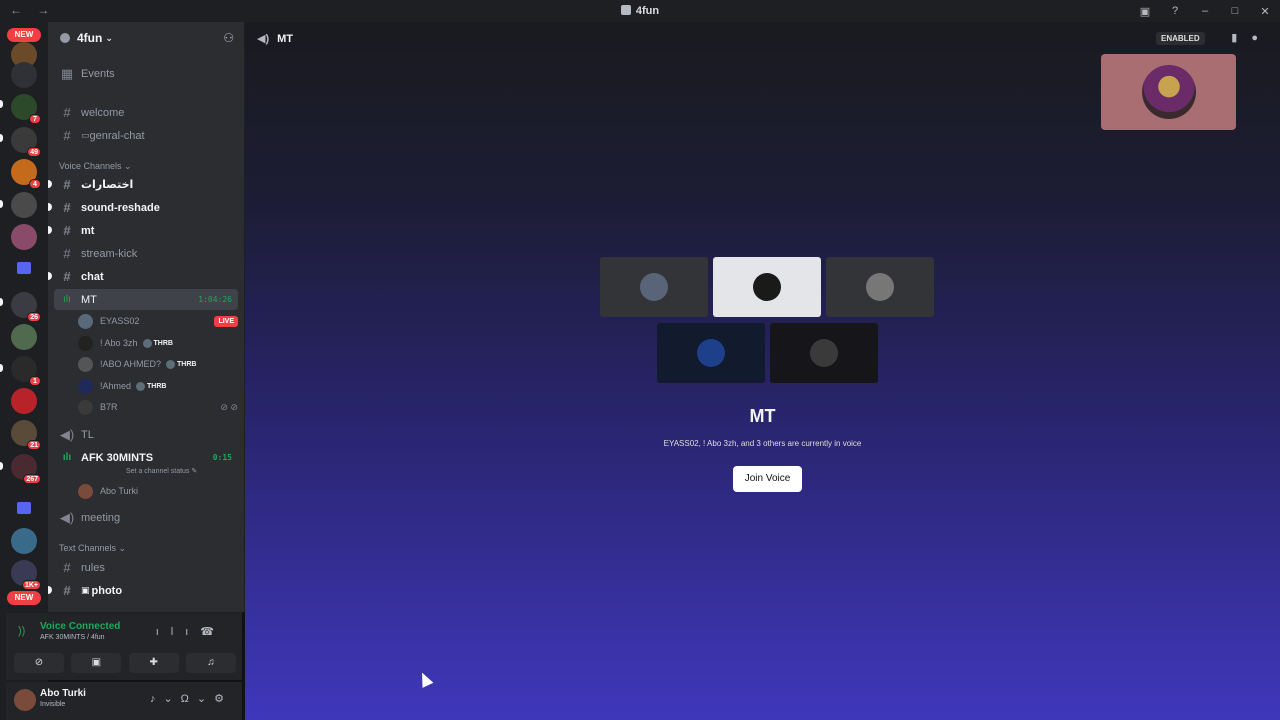 Image resolution: width=1280 pixels, height=720 pixels. I want to click on voice-timer: 0:15, so click(222, 457).